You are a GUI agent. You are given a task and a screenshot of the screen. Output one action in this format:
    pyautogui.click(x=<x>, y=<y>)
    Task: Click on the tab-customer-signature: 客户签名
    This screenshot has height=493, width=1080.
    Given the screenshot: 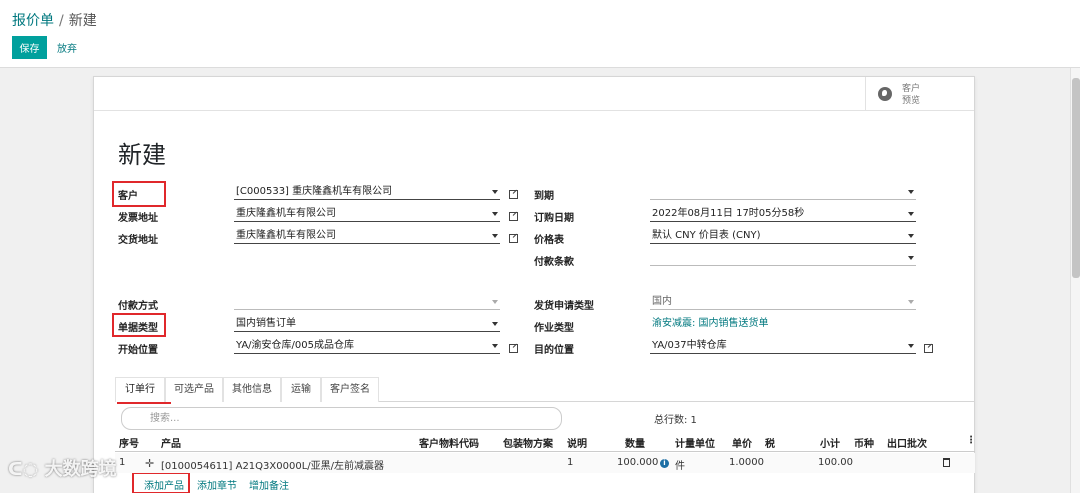 What is the action you would take?
    pyautogui.click(x=350, y=389)
    